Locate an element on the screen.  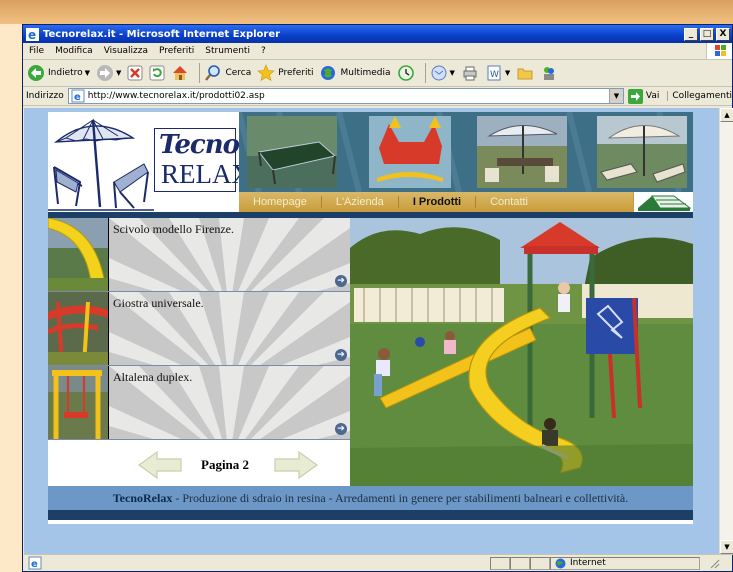
menu-preferiti: Preferiti is located at coordinates (176, 51).